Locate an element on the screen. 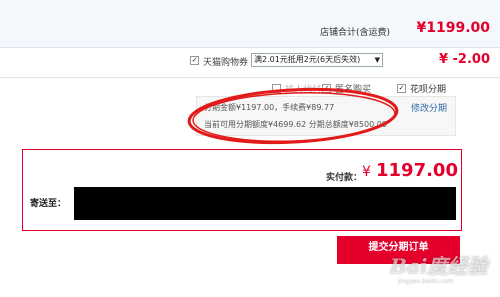 This screenshot has height=297, width=500. huabei-installment-label: 花呗分期 is located at coordinates (428, 90).